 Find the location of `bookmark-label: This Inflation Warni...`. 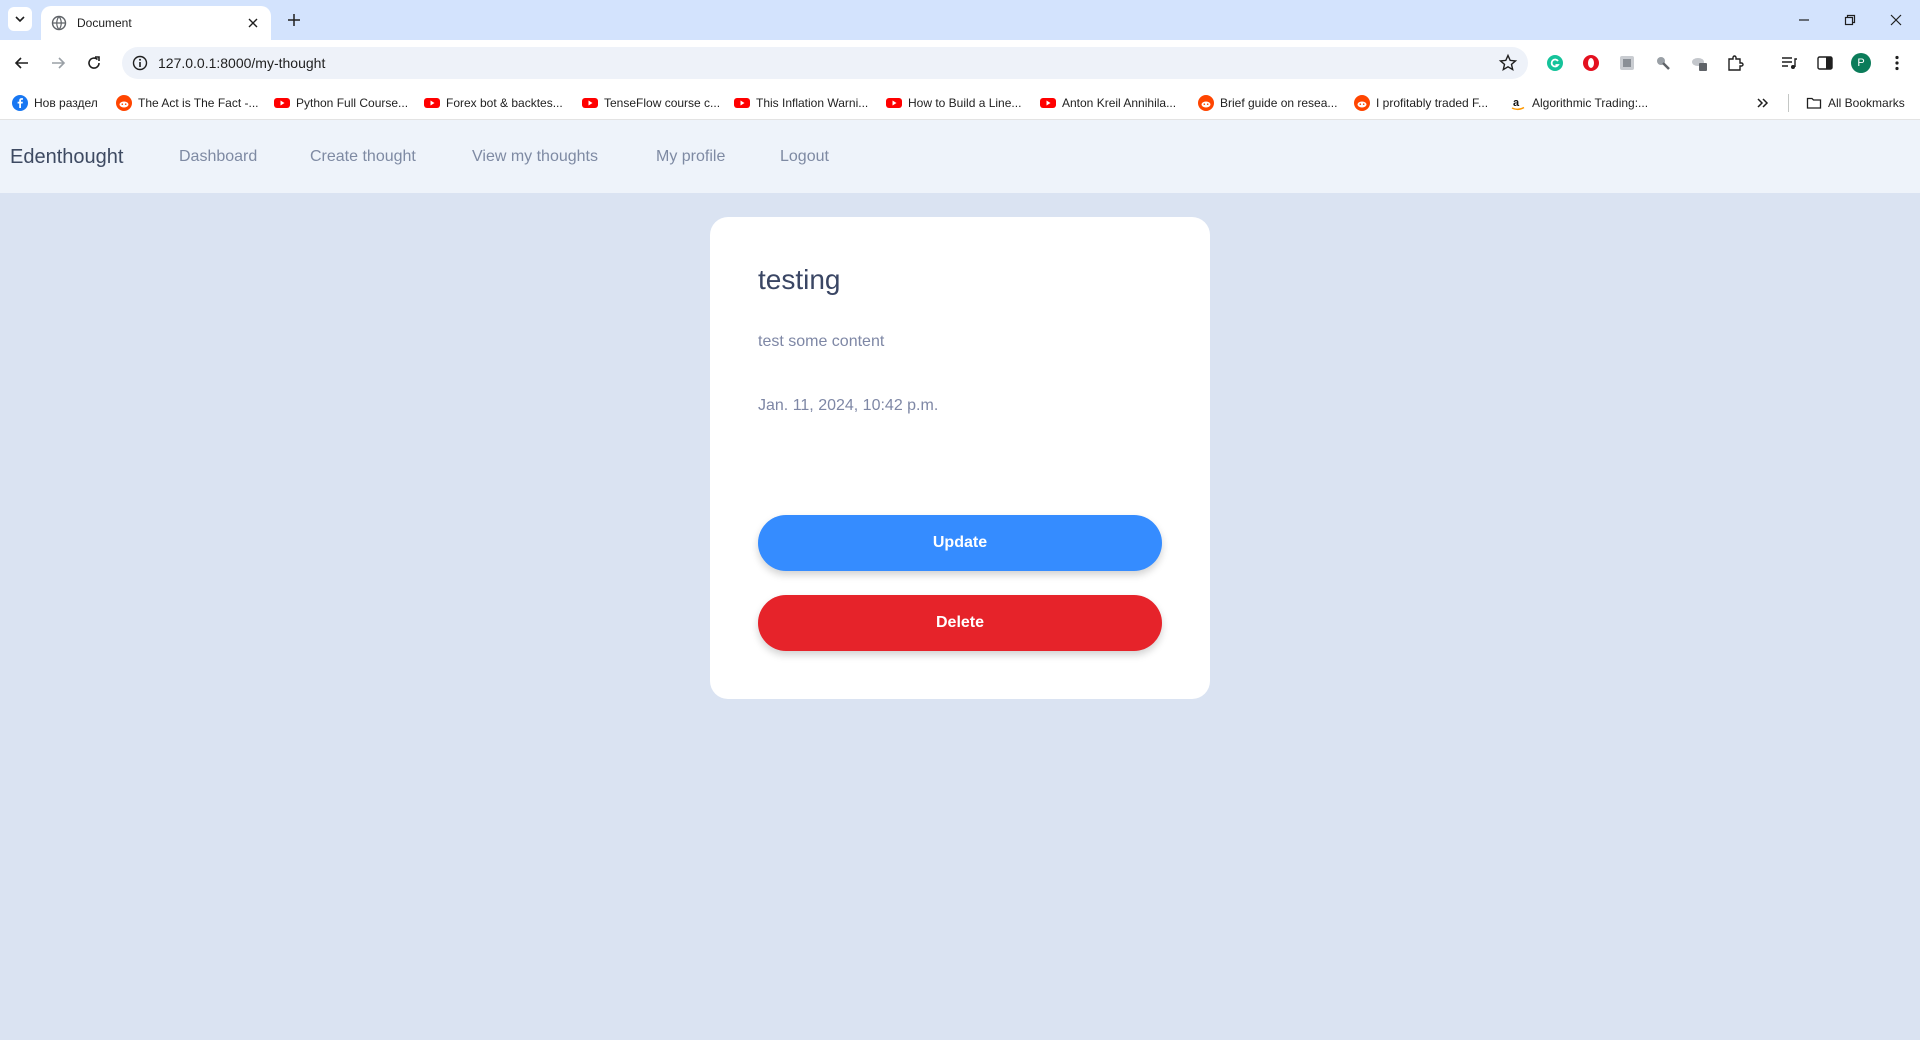

bookmark-label: This Inflation Warni... is located at coordinates (812, 103).